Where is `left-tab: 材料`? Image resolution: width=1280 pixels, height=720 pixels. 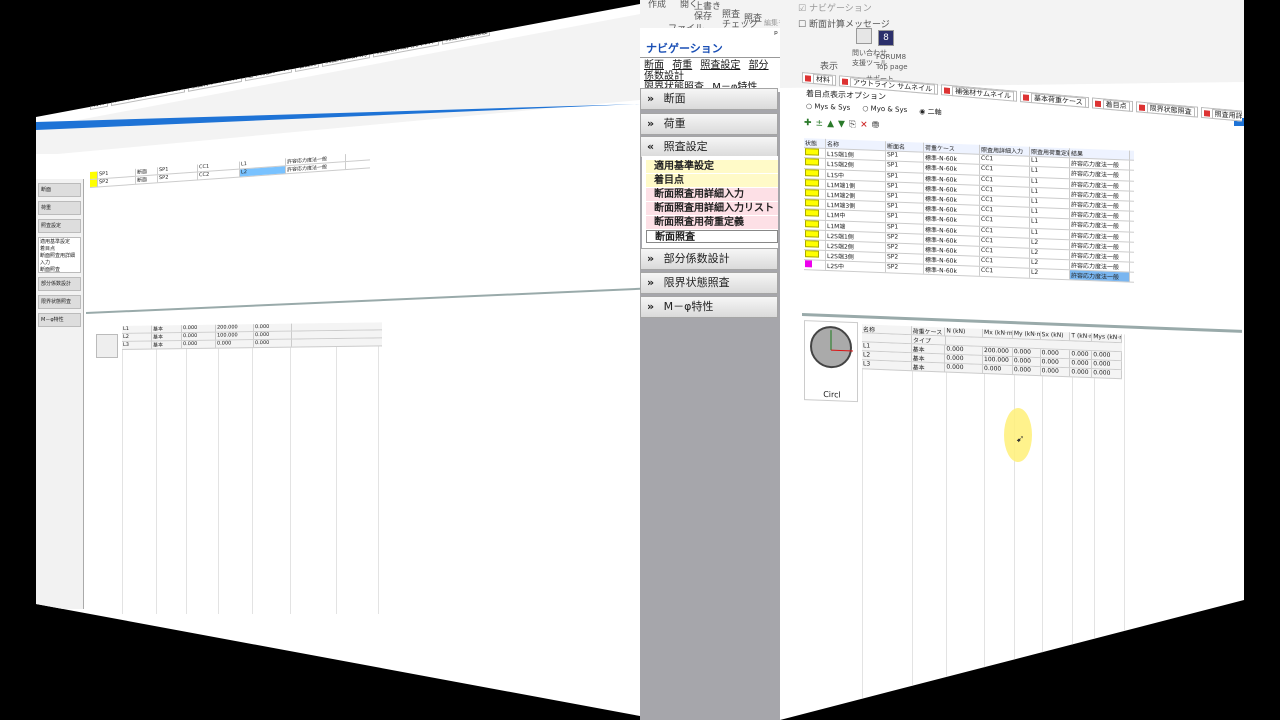
left-tab: 材料 is located at coordinates (99, 103).